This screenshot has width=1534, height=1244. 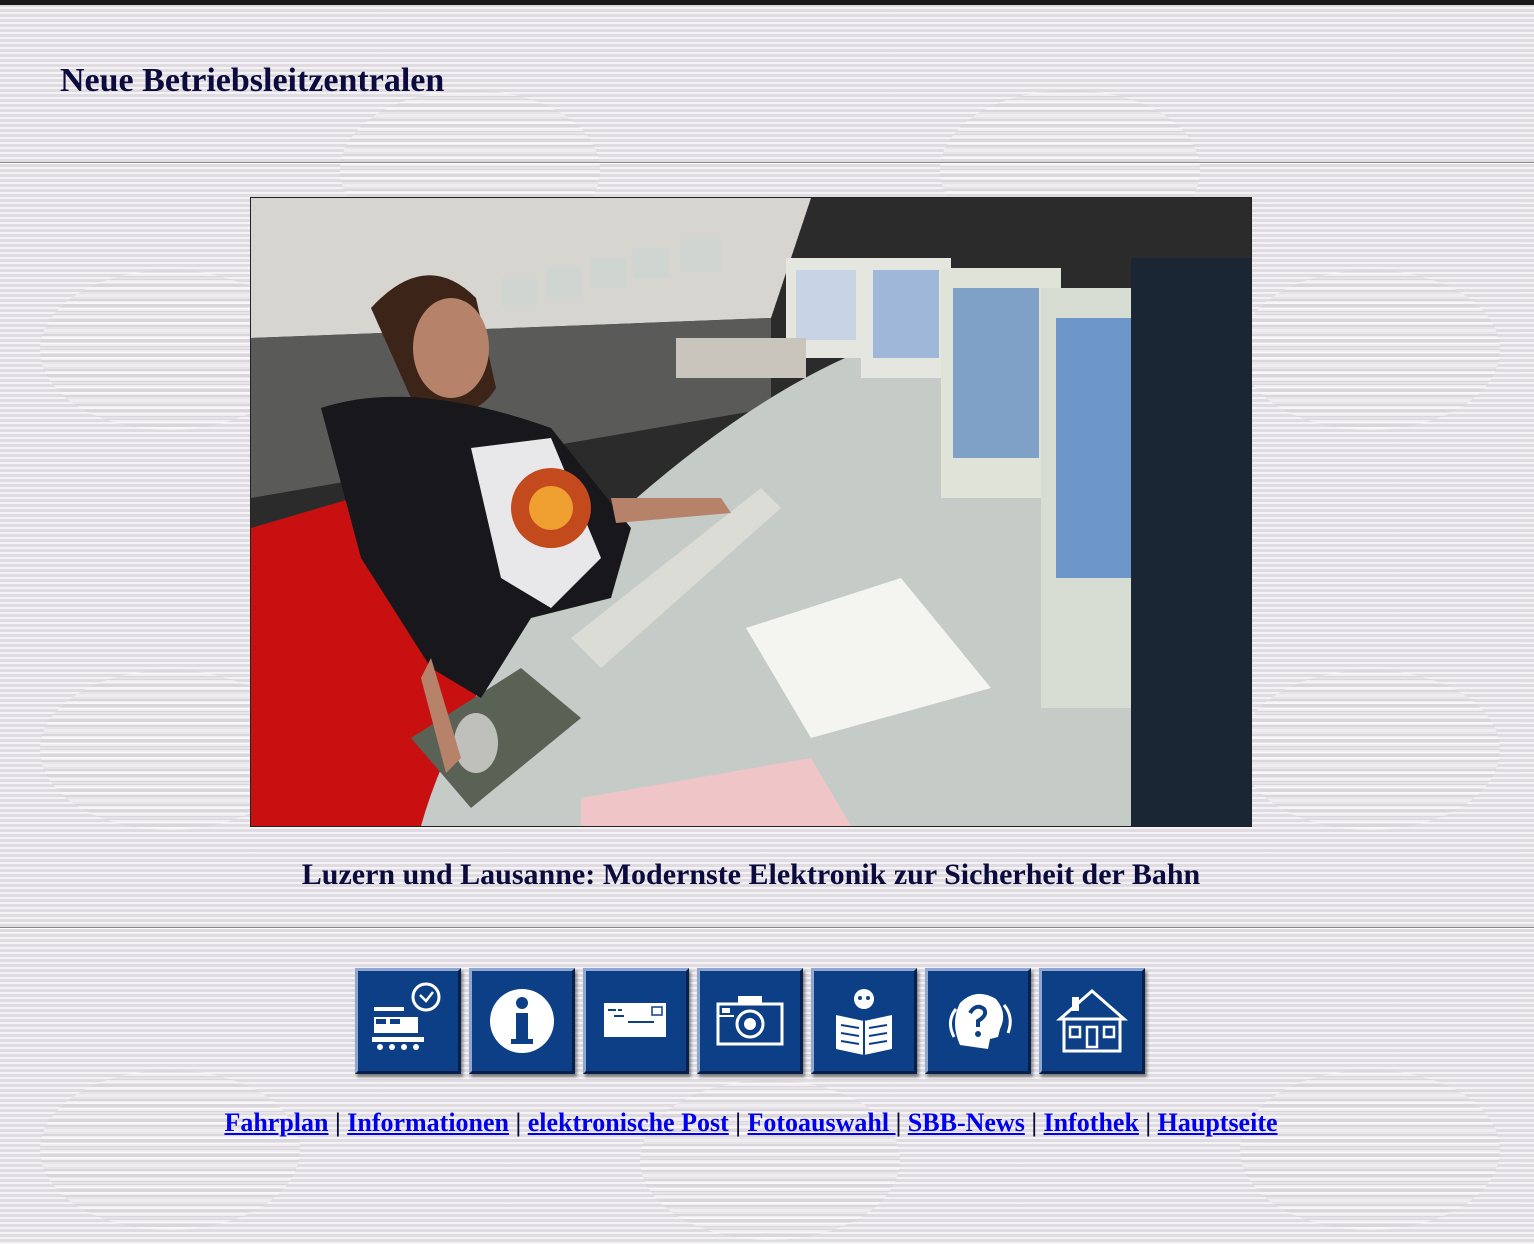 I want to click on top-border, so click(x=767, y=2).